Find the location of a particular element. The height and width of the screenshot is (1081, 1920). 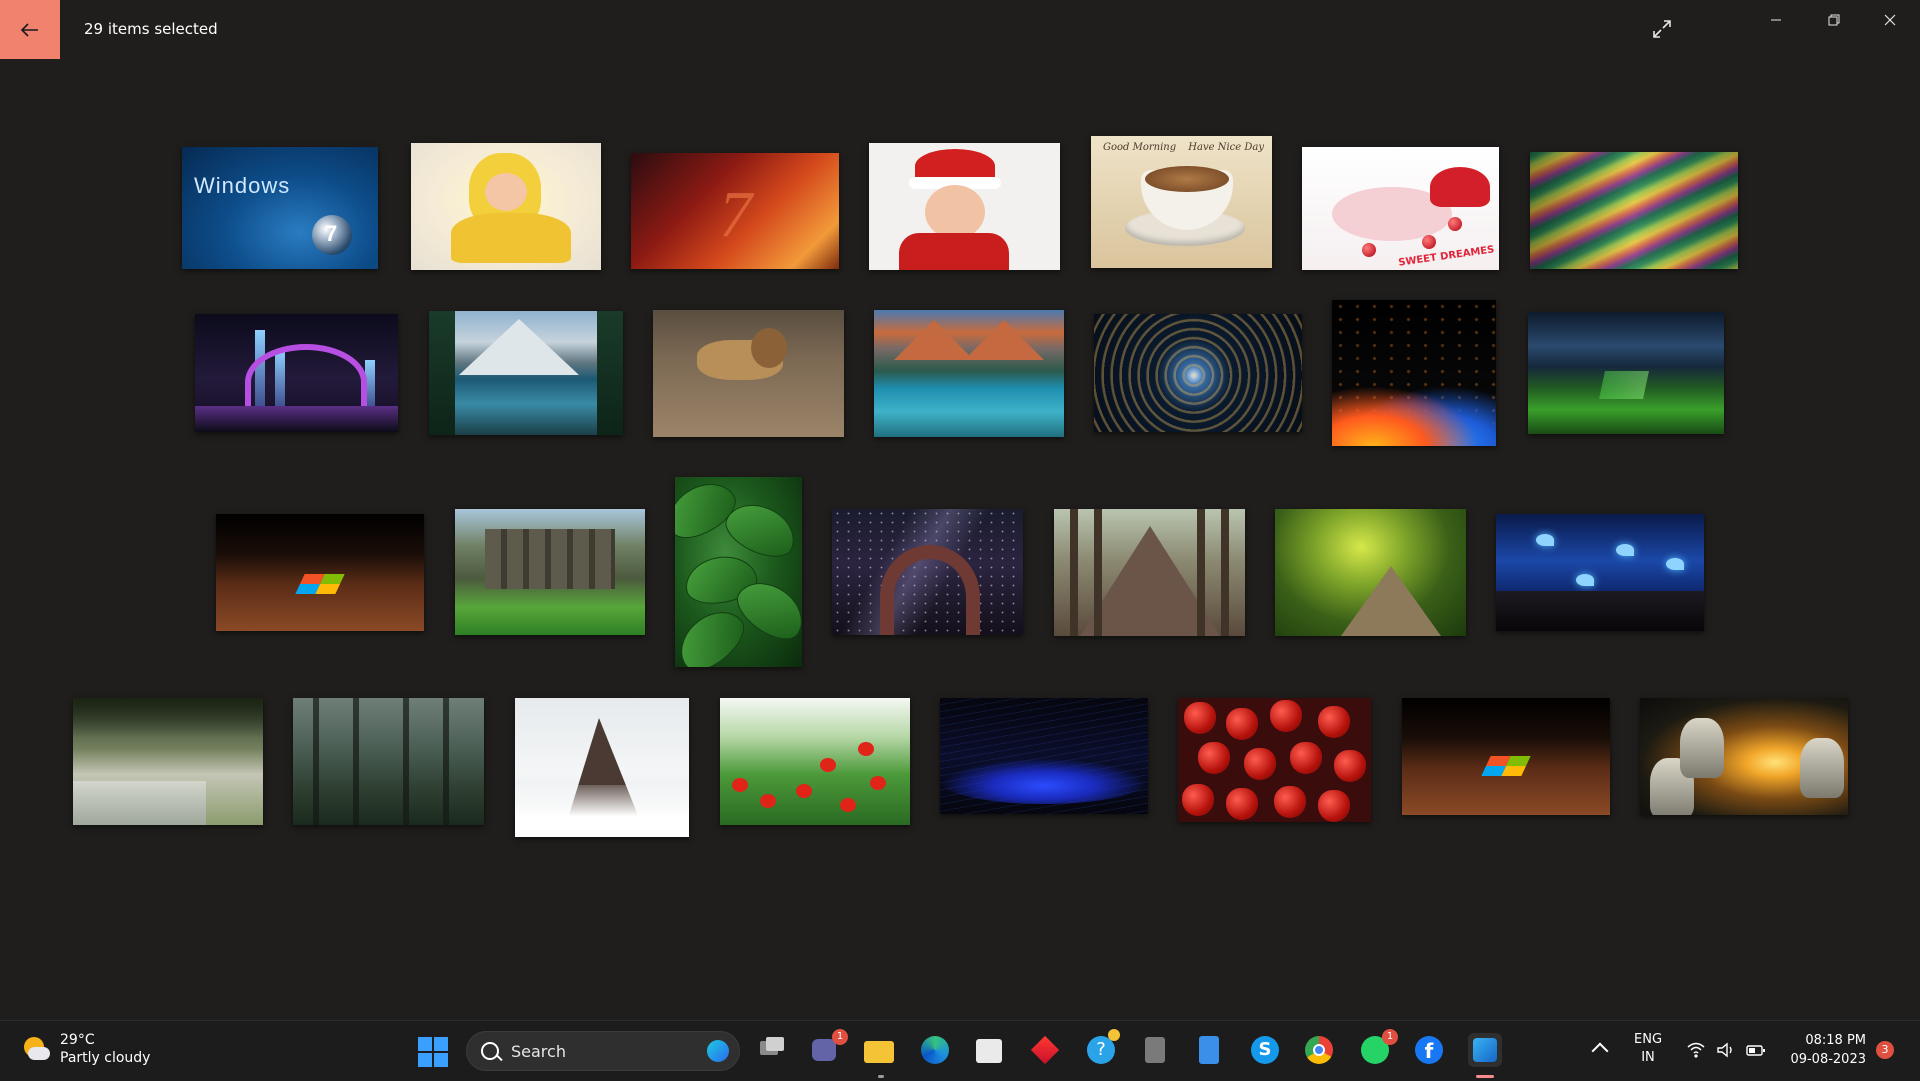

photo-ice-cave-sunset is located at coordinates (1744, 756).